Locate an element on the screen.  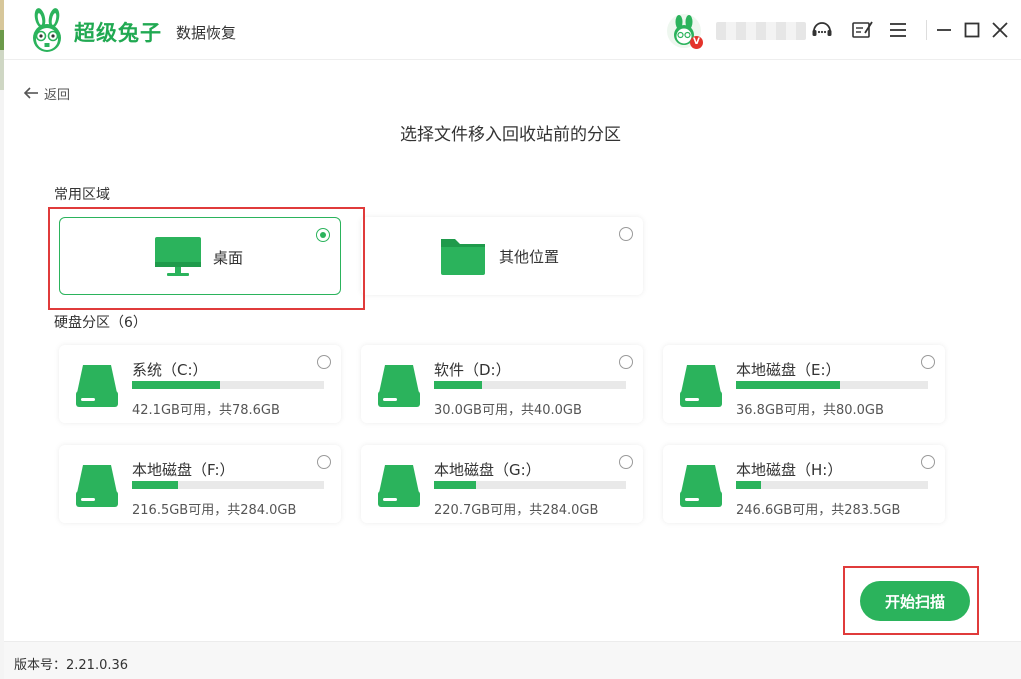
disk-space: 36.8GB可用，共80.0GB is located at coordinates (810, 410).